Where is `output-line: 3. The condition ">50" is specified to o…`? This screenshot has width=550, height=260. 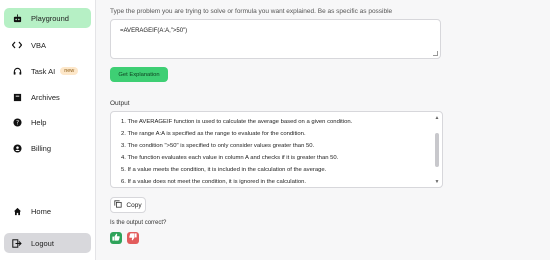
output-line: 3. The condition ">50" is specified to o… is located at coordinates (218, 146).